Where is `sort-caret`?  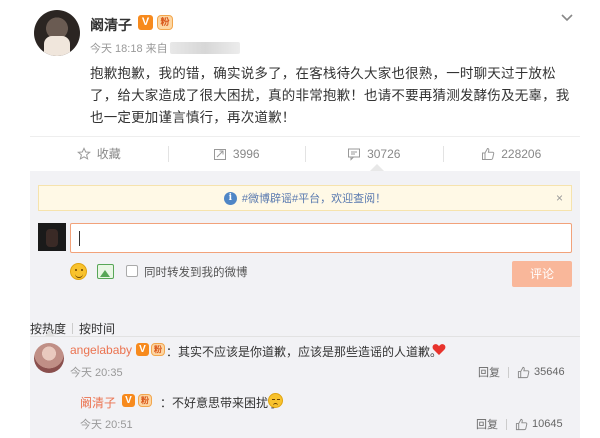
sort-caret is located at coordinates (50, 333).